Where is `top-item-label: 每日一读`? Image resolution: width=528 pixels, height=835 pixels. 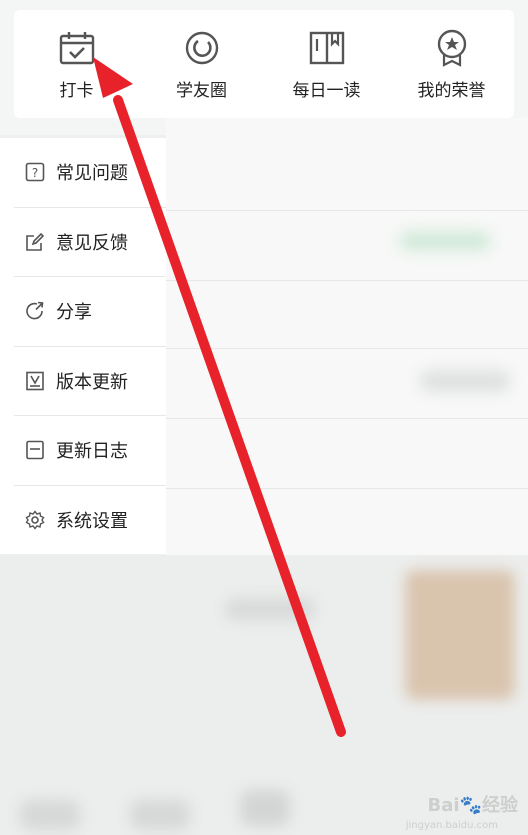 top-item-label: 每日一读 is located at coordinates (326, 91).